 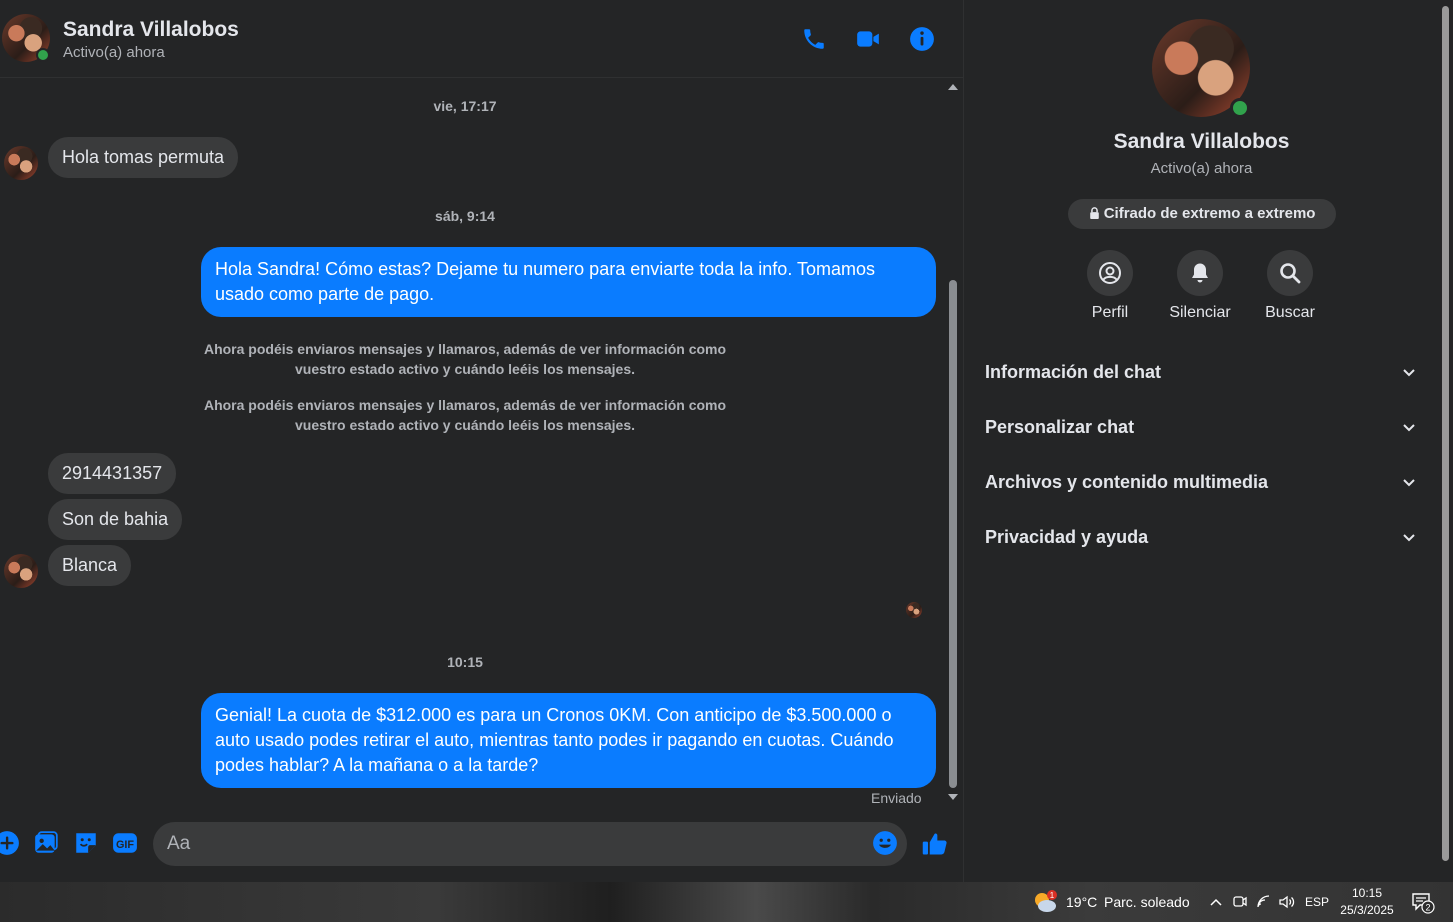 What do you see at coordinates (1094, 213) in the screenshot?
I see `lock-icon` at bounding box center [1094, 213].